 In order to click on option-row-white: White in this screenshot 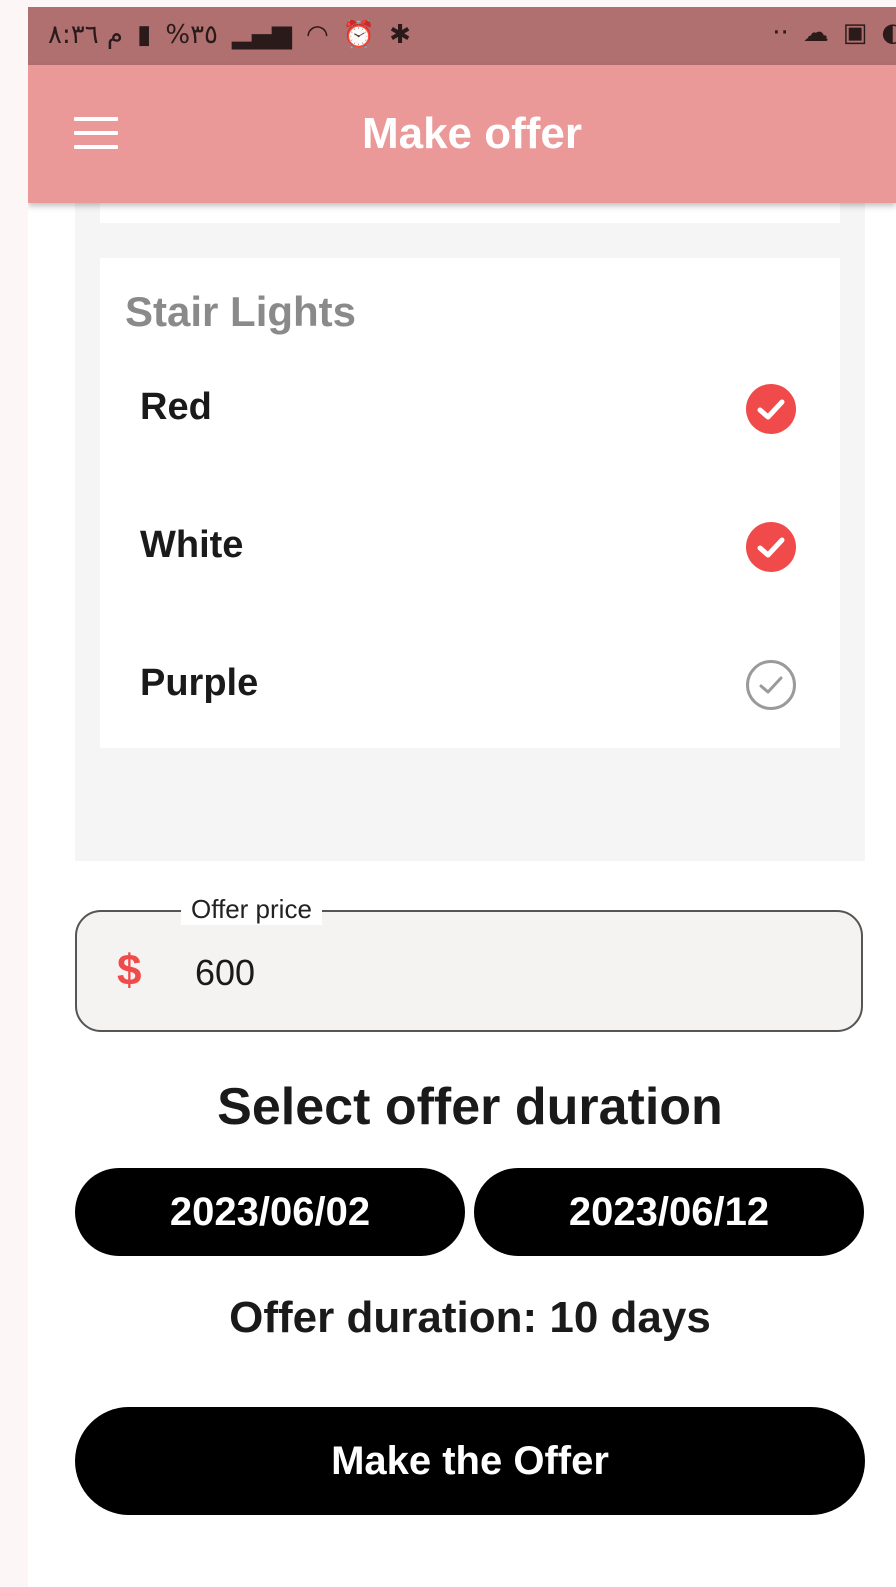, I will do `click(470, 547)`.